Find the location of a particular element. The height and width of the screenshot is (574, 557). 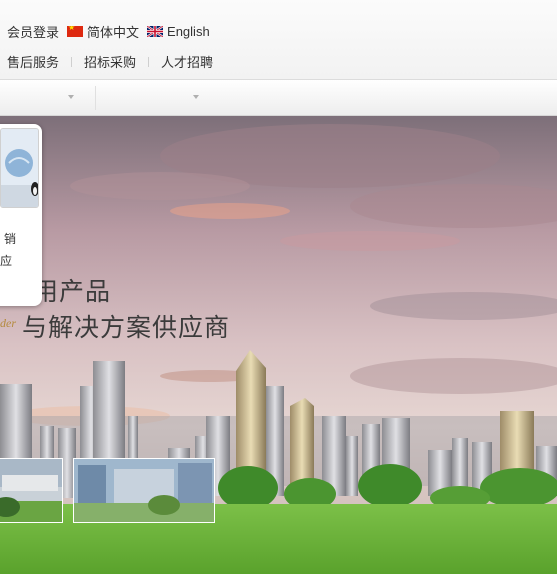

member-login-link: 会员登录 is located at coordinates (33, 31).